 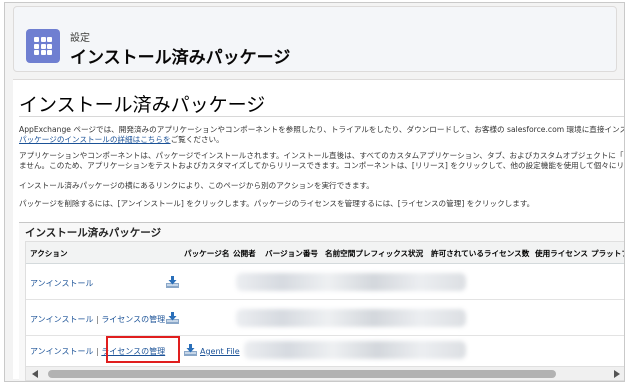 I want to click on table-row: アンインストール | ライセンスの管理, so click(x=325, y=318).